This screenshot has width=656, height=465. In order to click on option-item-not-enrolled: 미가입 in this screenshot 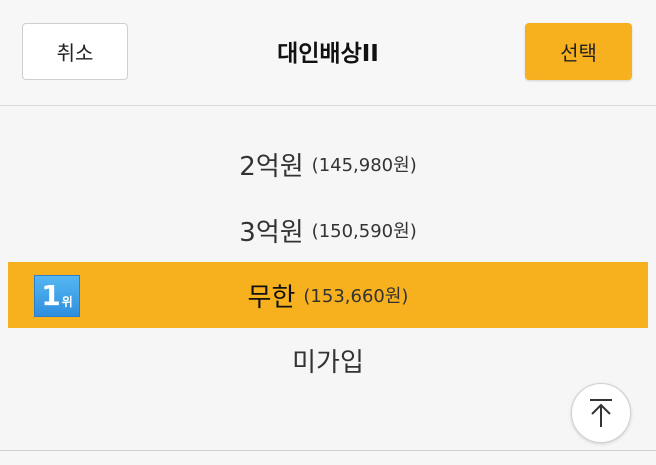, I will do `click(328, 360)`.